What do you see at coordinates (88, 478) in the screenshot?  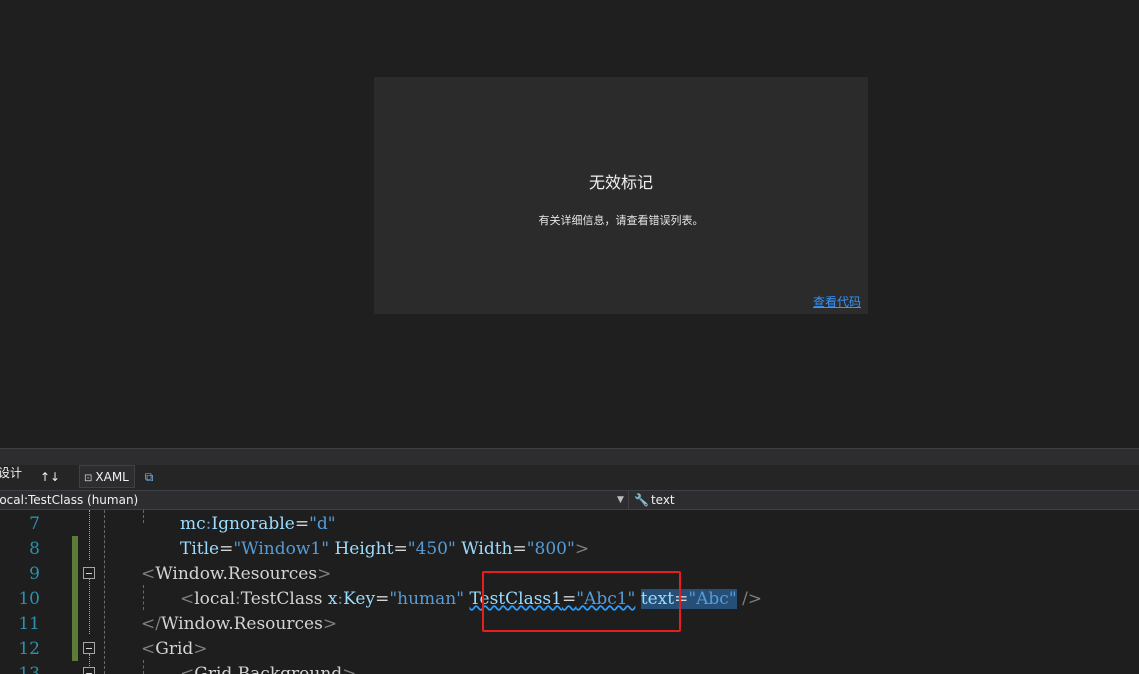 I see `xaml-icon: ⊡` at bounding box center [88, 478].